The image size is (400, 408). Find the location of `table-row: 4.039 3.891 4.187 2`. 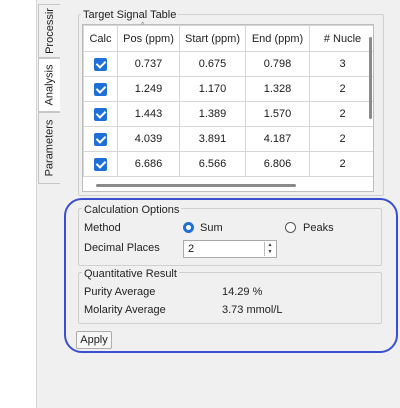

table-row: 4.039 3.891 4.187 2 is located at coordinates (228, 139).